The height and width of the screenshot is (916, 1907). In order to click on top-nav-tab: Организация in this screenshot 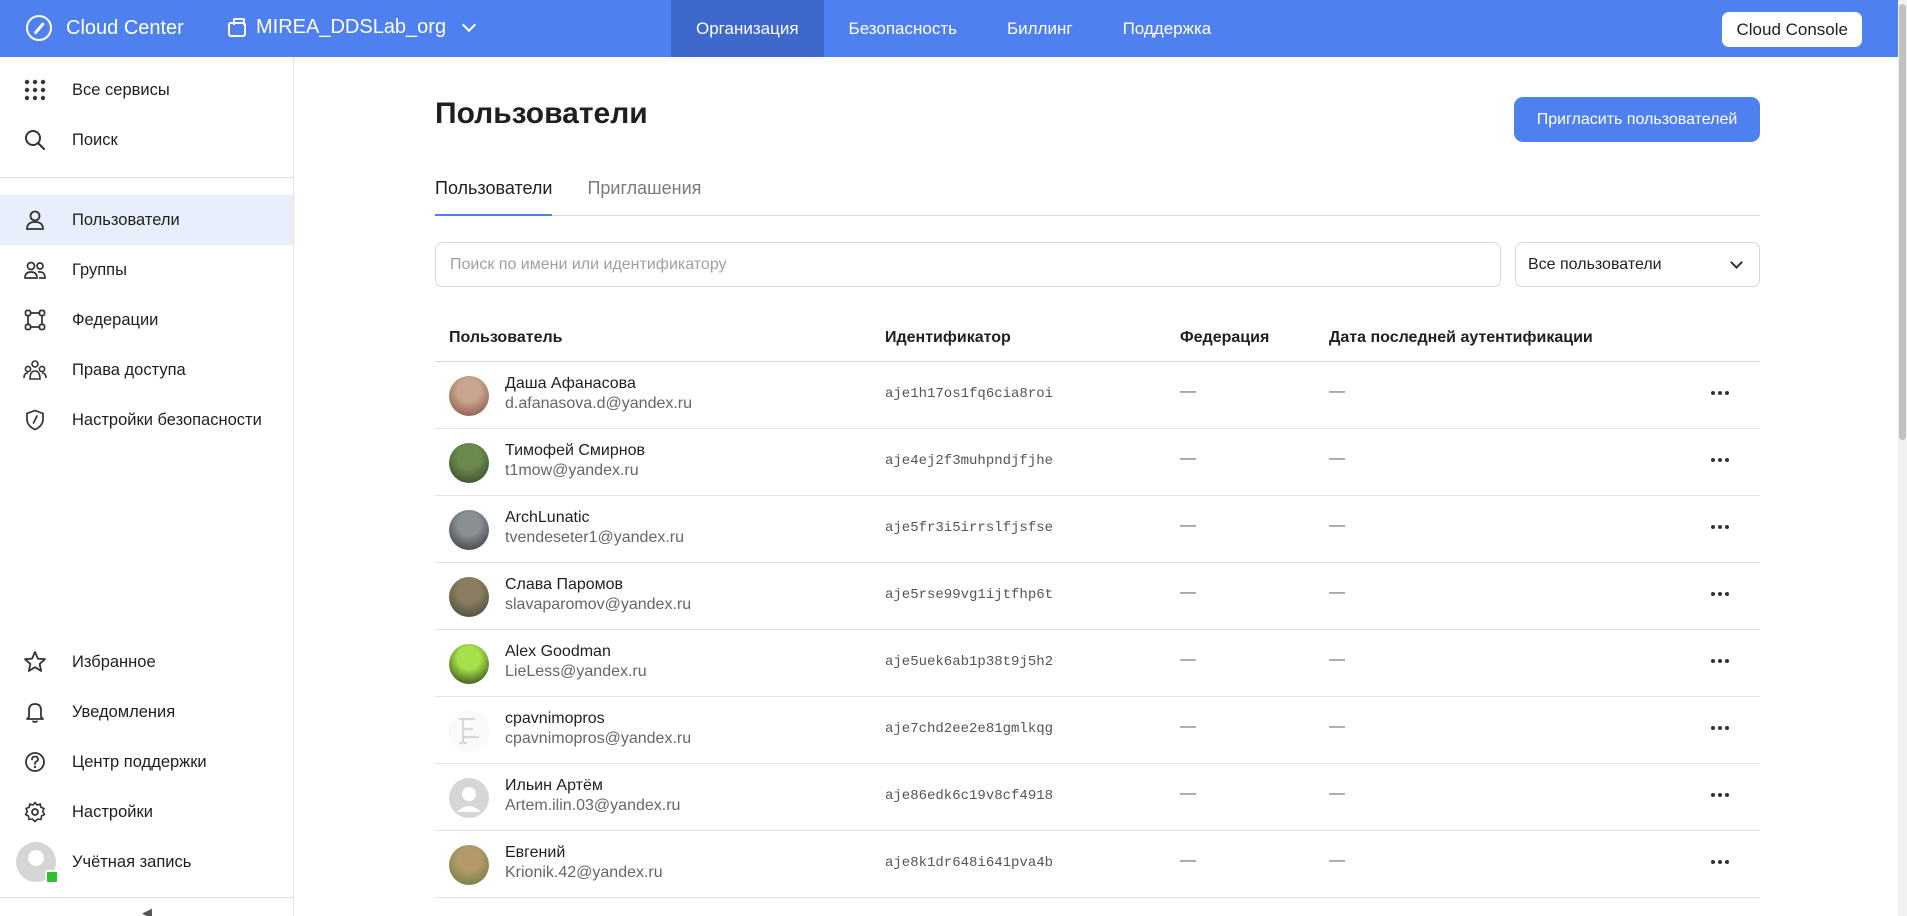, I will do `click(747, 28)`.